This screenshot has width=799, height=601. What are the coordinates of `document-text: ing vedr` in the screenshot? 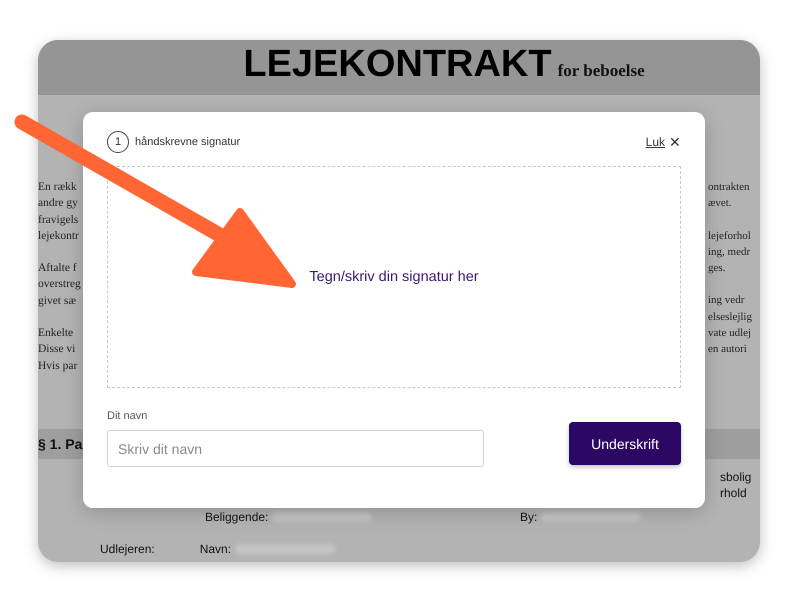 It's located at (727, 300).